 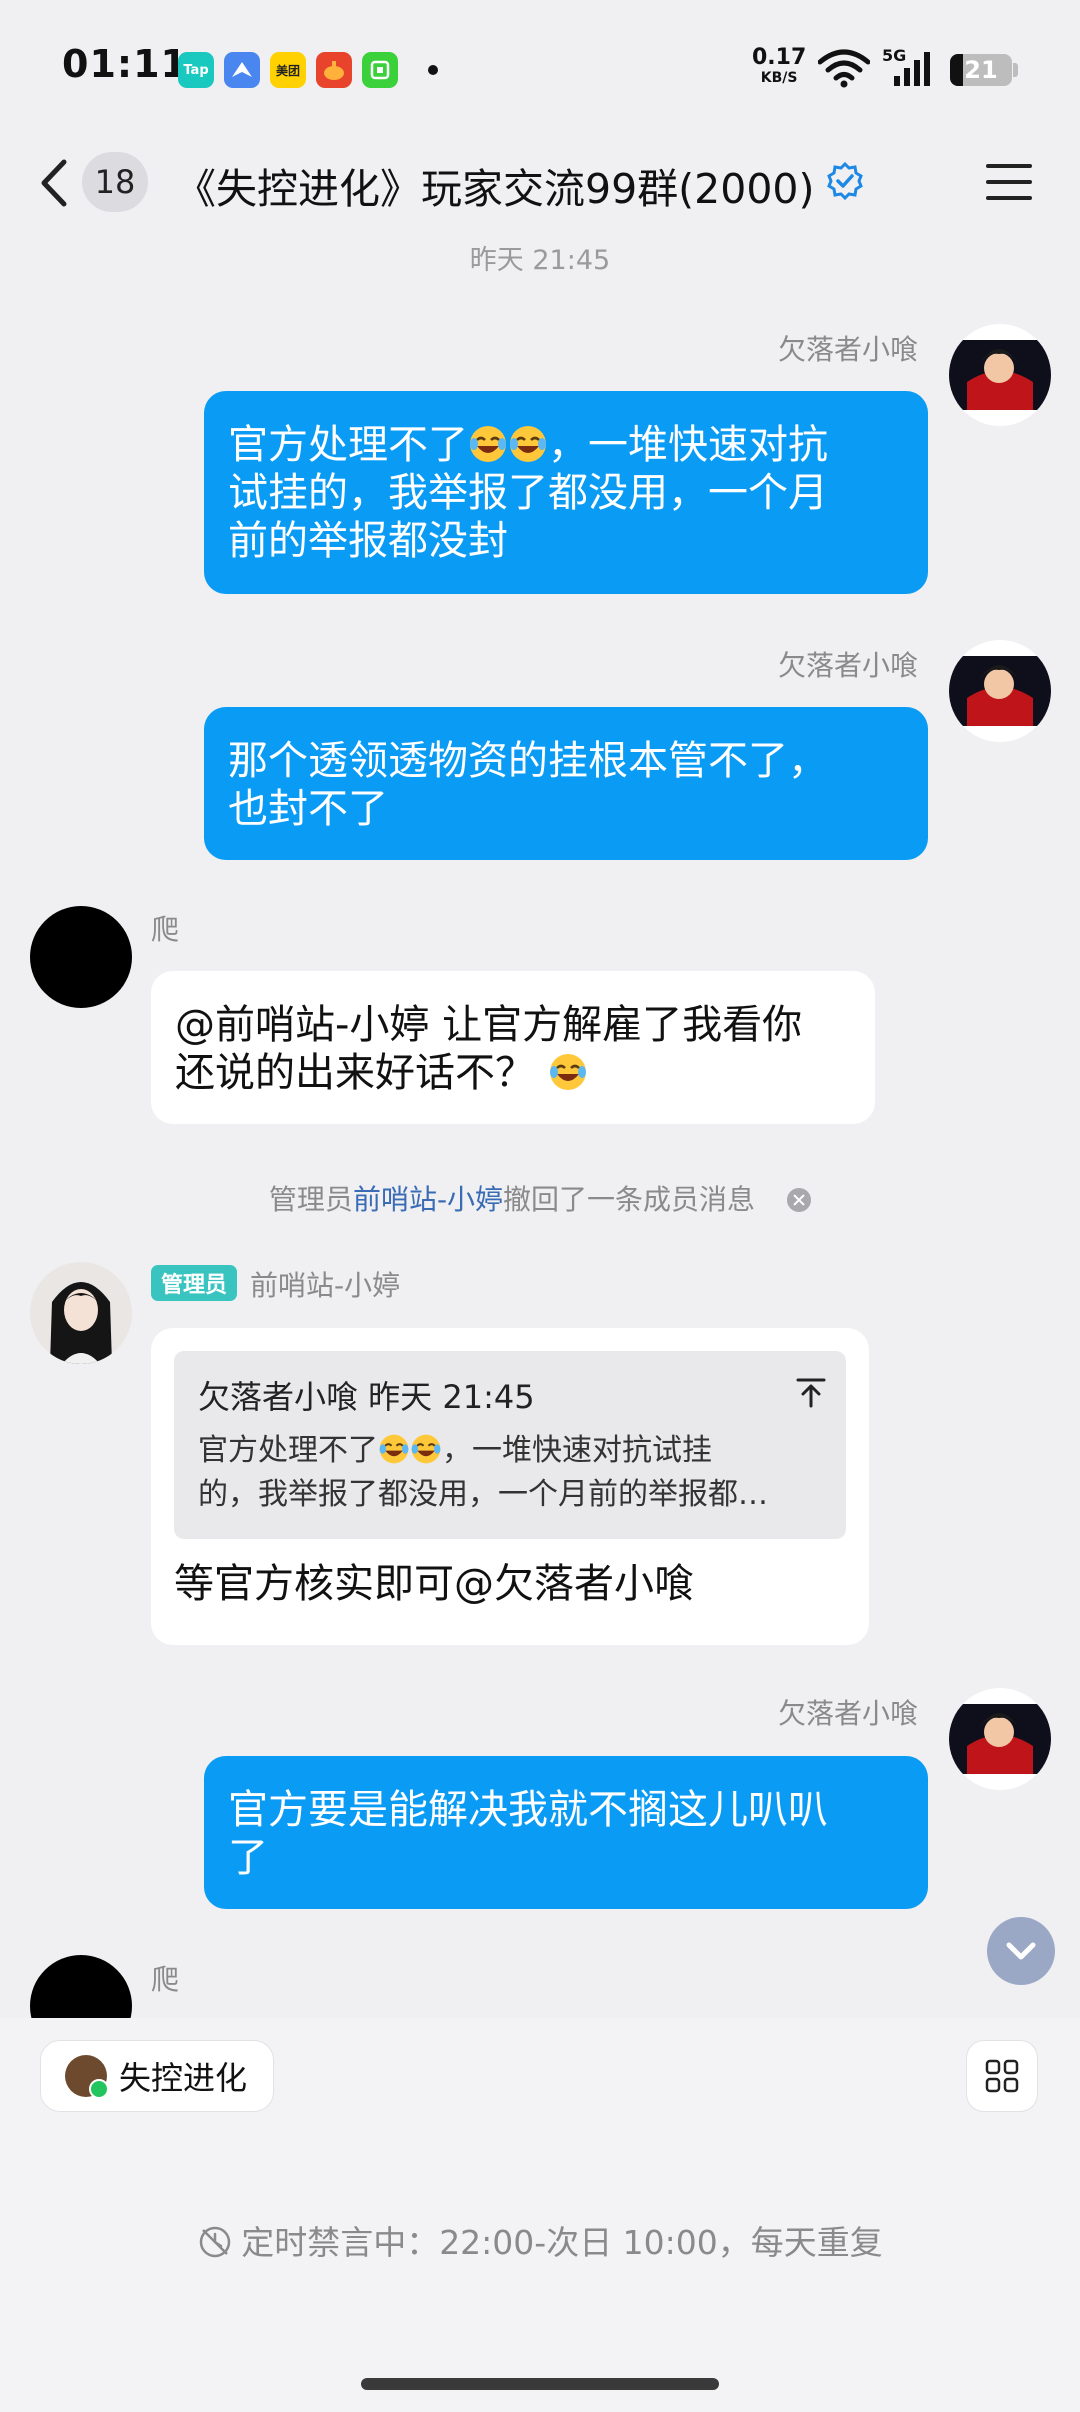 I want to click on message-bubble: 官方要是能解决我就不搁这儿叭叭了, so click(x=566, y=1832).